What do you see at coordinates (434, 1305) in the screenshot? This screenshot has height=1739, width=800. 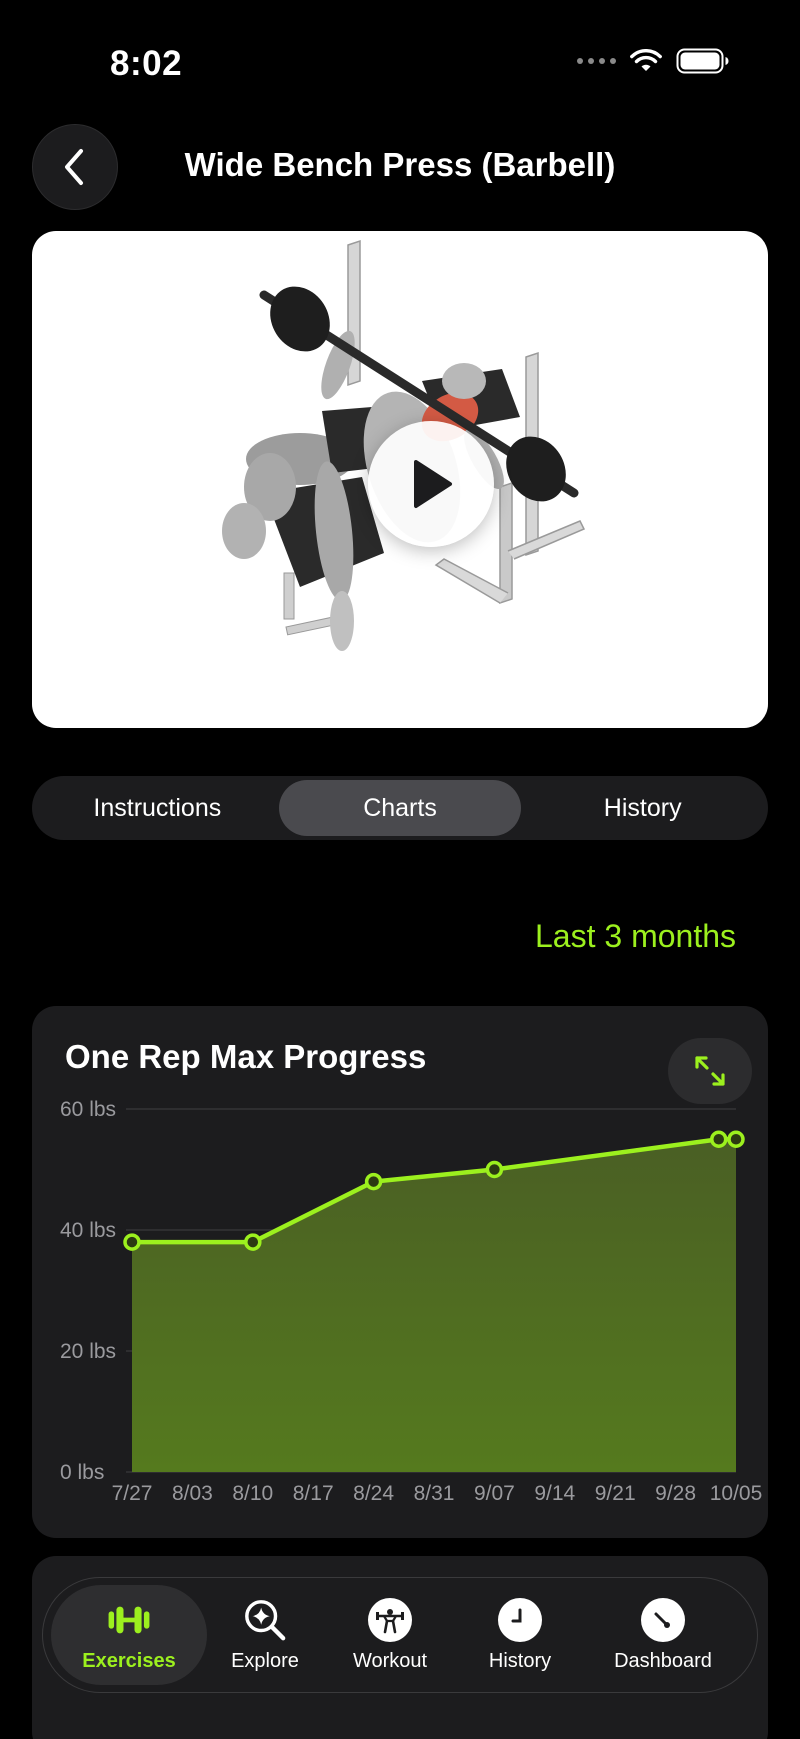 I see `area-fill` at bounding box center [434, 1305].